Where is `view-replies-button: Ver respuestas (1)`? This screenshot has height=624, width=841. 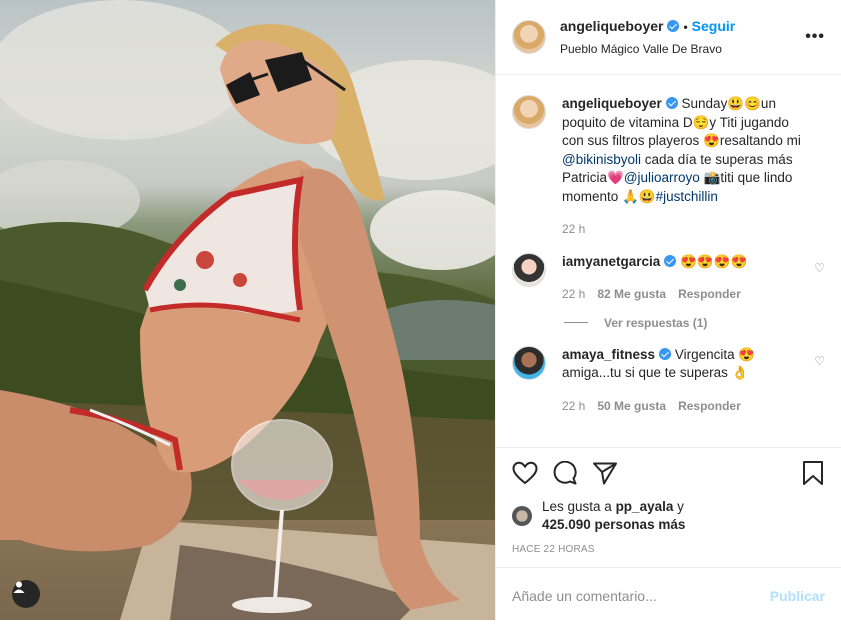
view-replies-button: Ver respuestas (1) is located at coordinates (694, 323).